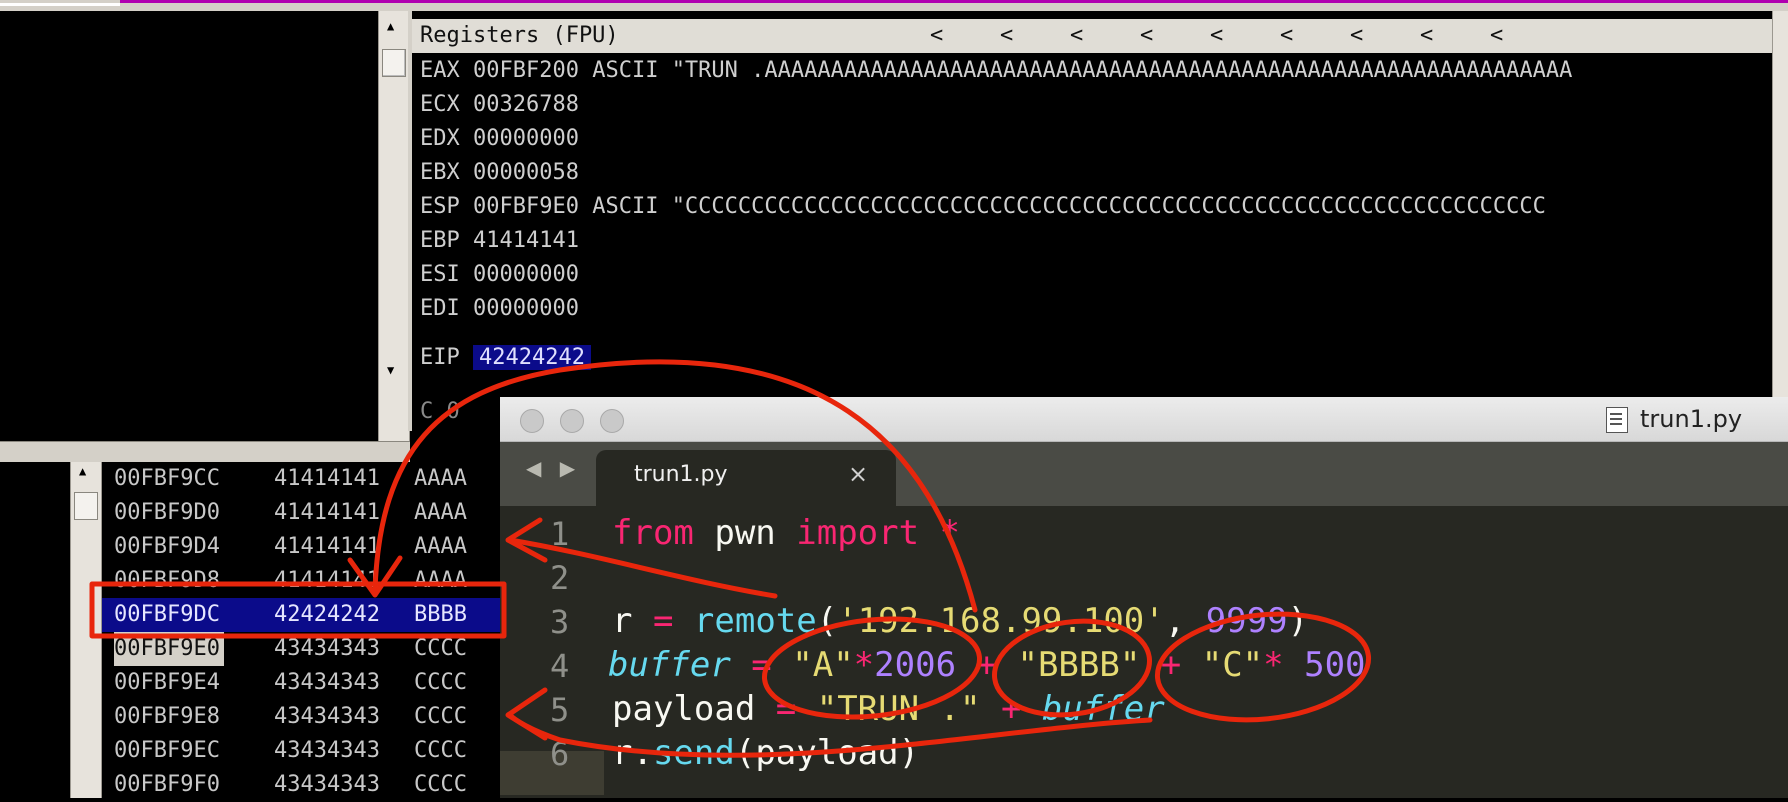 This screenshot has height=802, width=1788. Describe the element at coordinates (394, 226) in the screenshot. I see `disassembly-scrollbar: ▲ ▼` at that location.